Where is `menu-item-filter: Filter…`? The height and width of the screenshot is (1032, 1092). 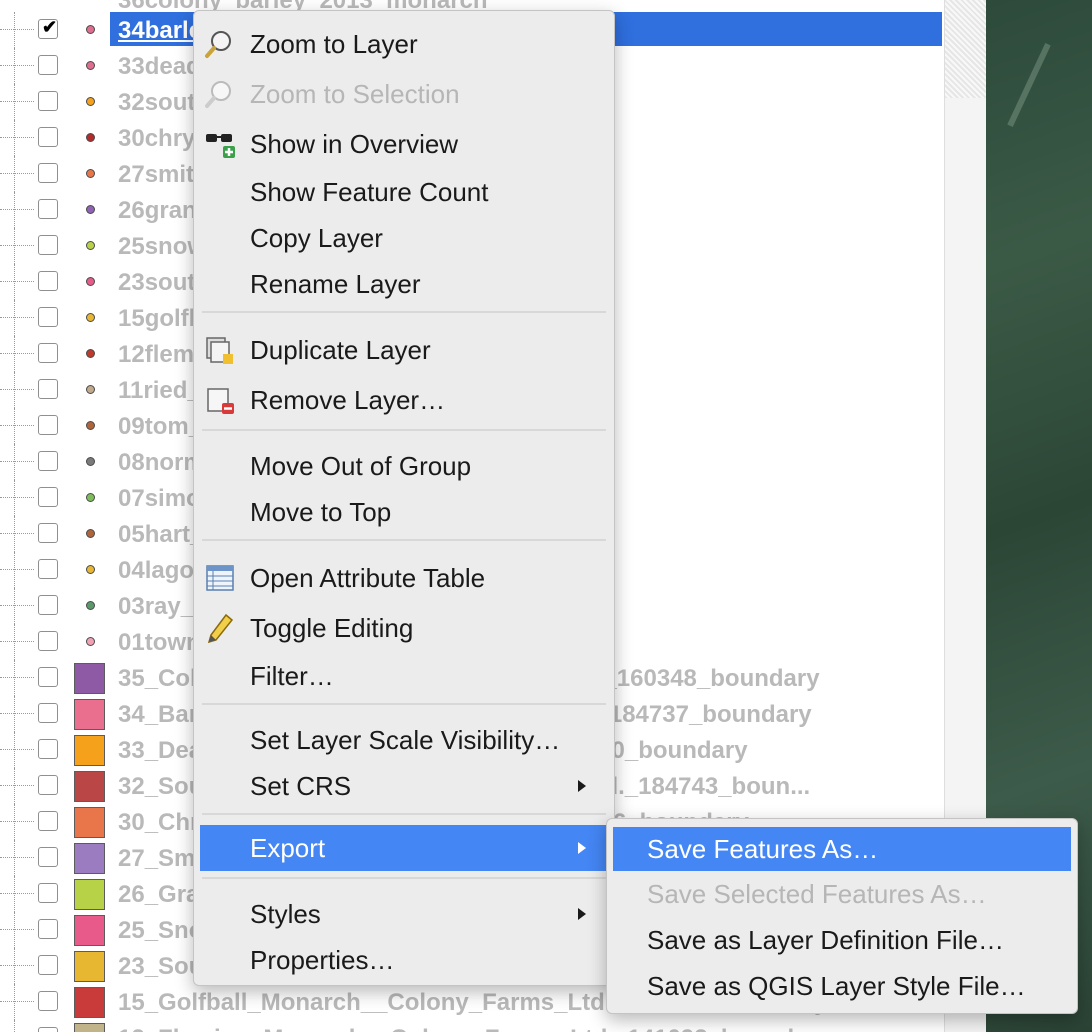
menu-item-filter: Filter… is located at coordinates (404, 676).